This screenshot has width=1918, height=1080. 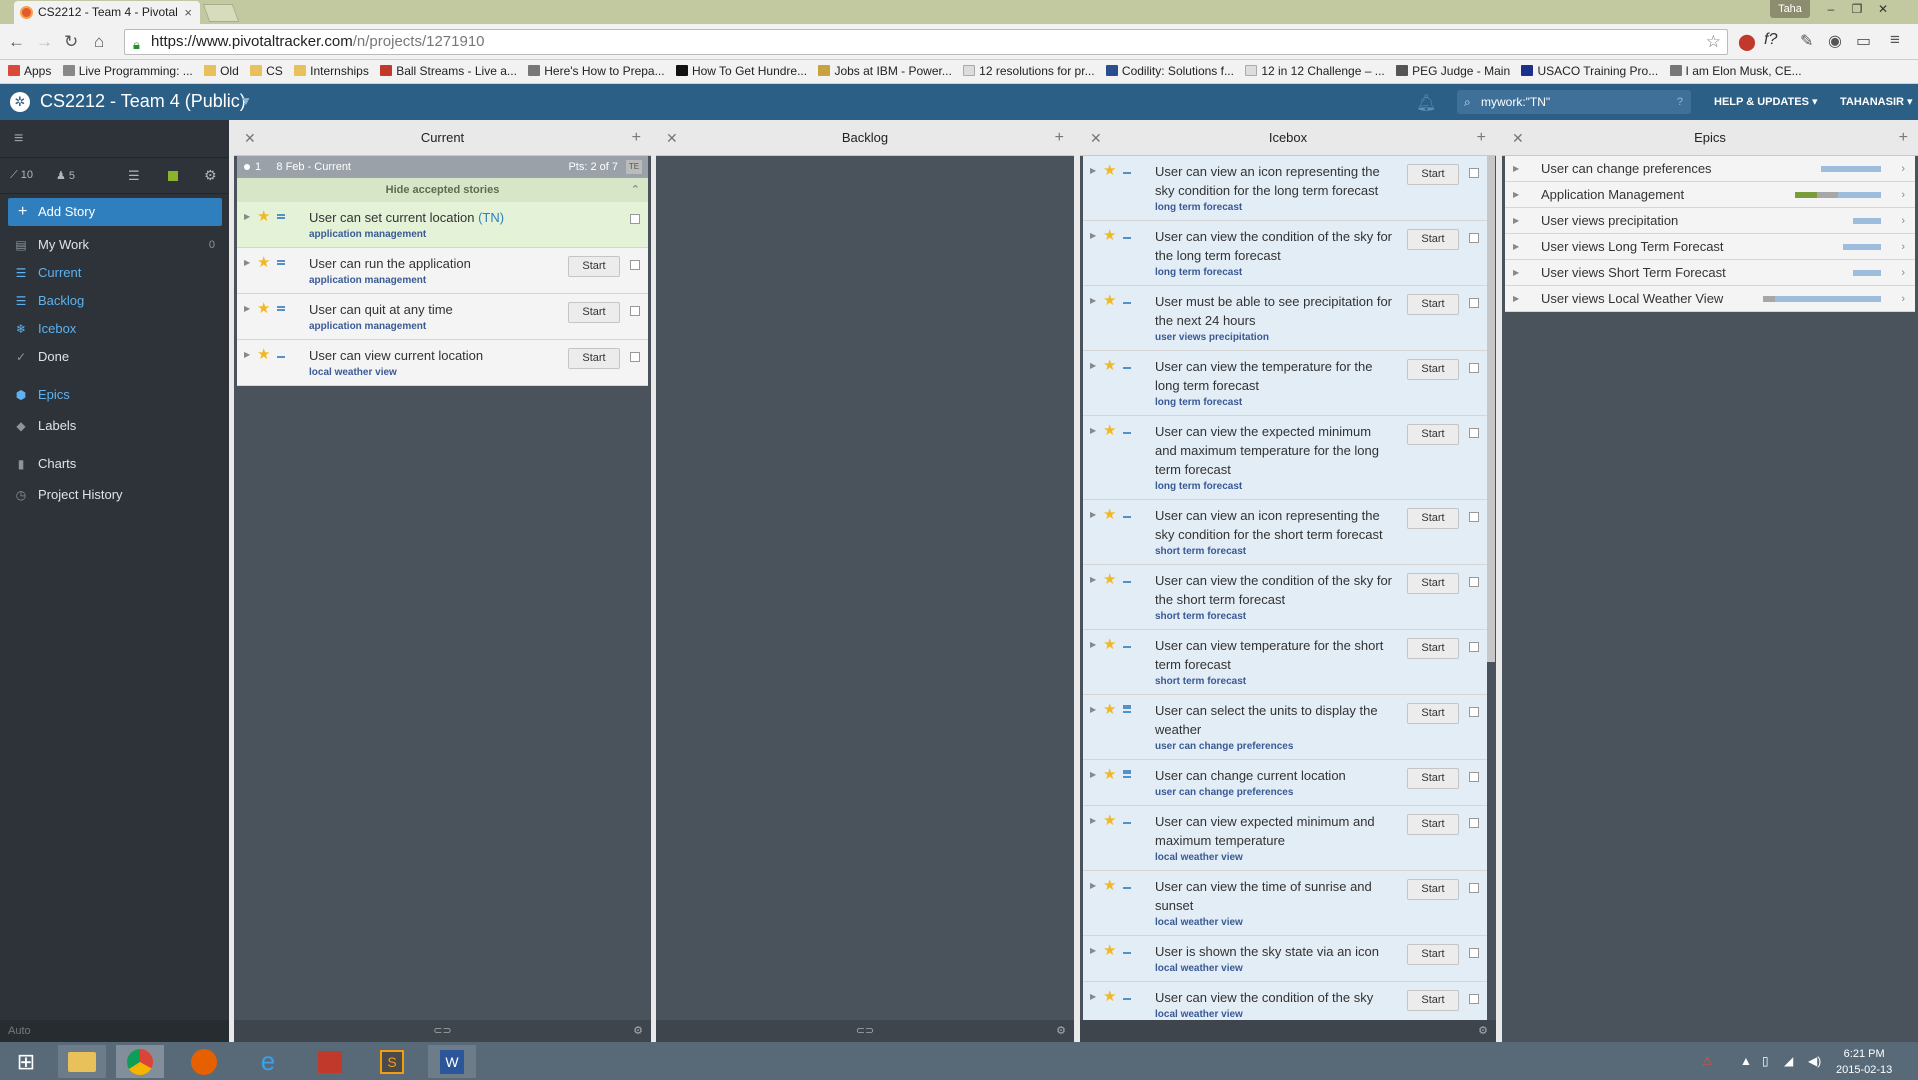 What do you see at coordinates (268, 1061) in the screenshot?
I see `internet-explorer-icon: e` at bounding box center [268, 1061].